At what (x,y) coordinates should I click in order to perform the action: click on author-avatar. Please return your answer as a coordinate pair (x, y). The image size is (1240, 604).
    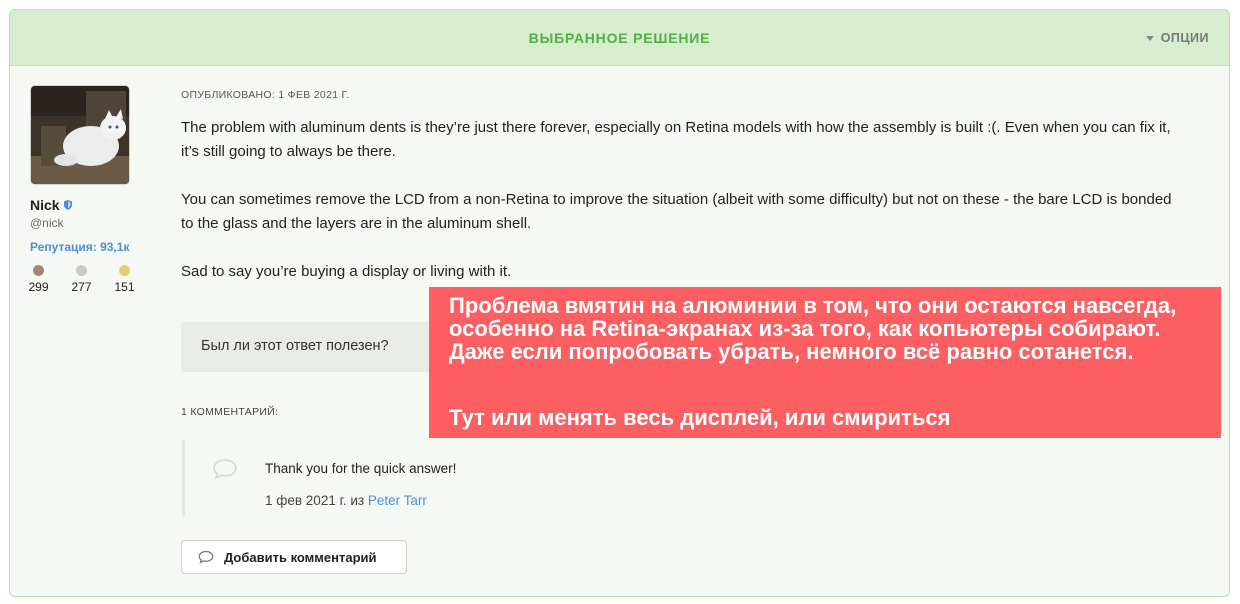
    Looking at the image, I should click on (80, 135).